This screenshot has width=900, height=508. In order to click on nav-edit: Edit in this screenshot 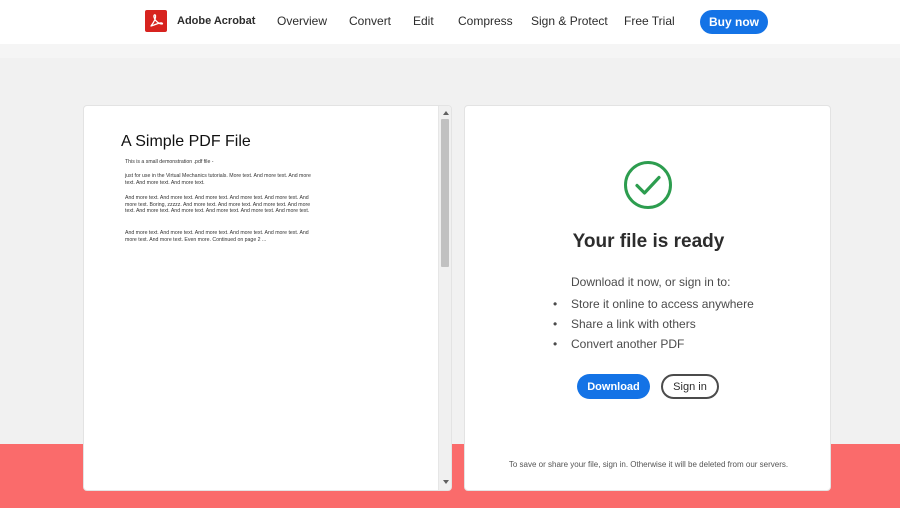, I will do `click(423, 21)`.